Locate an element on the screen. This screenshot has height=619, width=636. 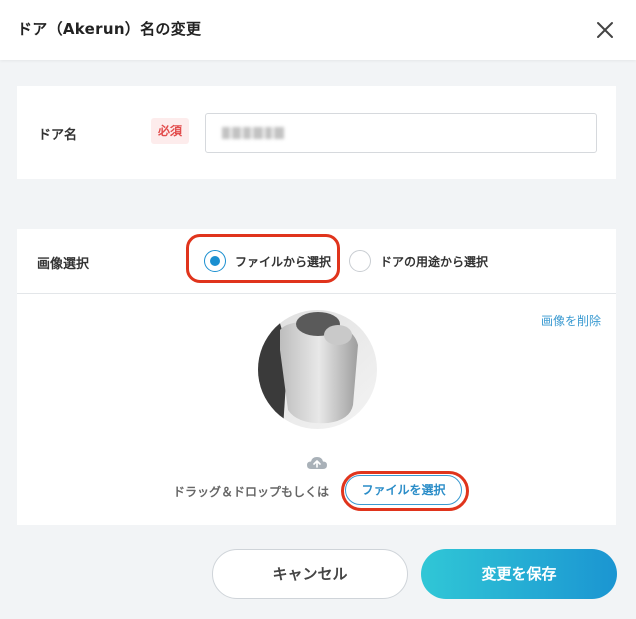
image-select-label: 画像選択 is located at coordinates (63, 264).